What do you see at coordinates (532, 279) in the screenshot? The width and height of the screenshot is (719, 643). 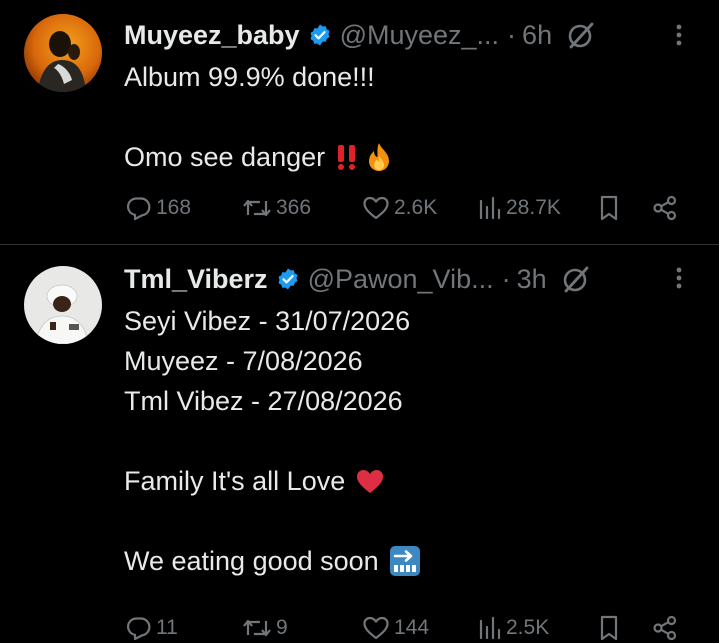 I see `tweet-timestamp: 3h` at bounding box center [532, 279].